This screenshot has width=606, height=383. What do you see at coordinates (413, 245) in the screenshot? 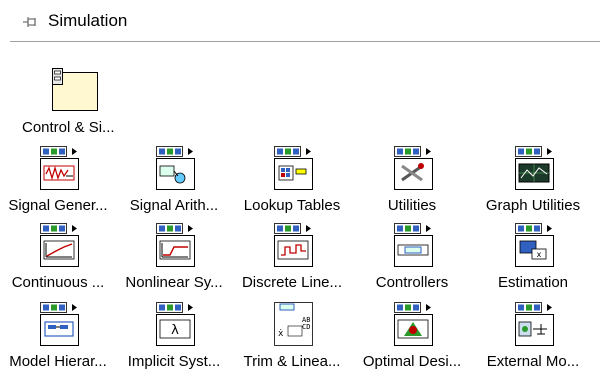
I see `controllers-icon` at bounding box center [413, 245].